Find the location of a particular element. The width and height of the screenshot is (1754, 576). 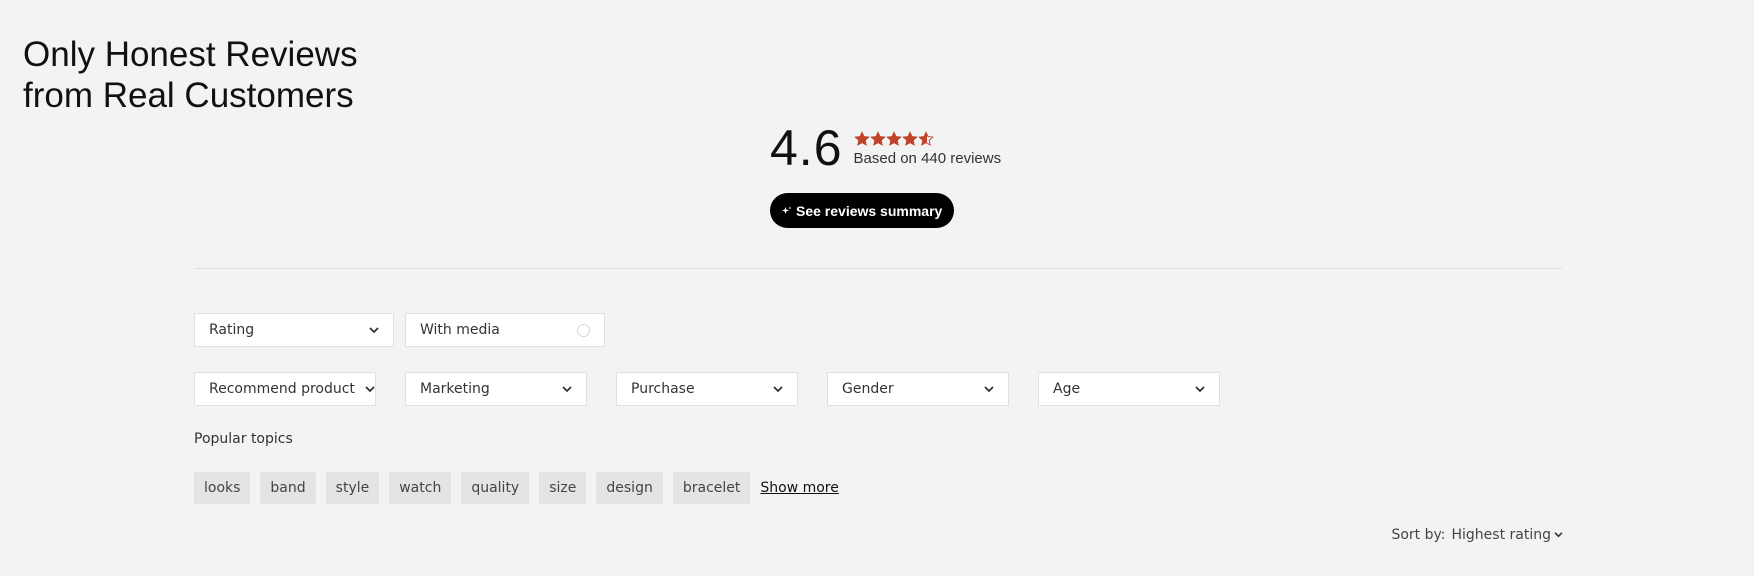

filter-with-media: With media is located at coordinates (505, 330).